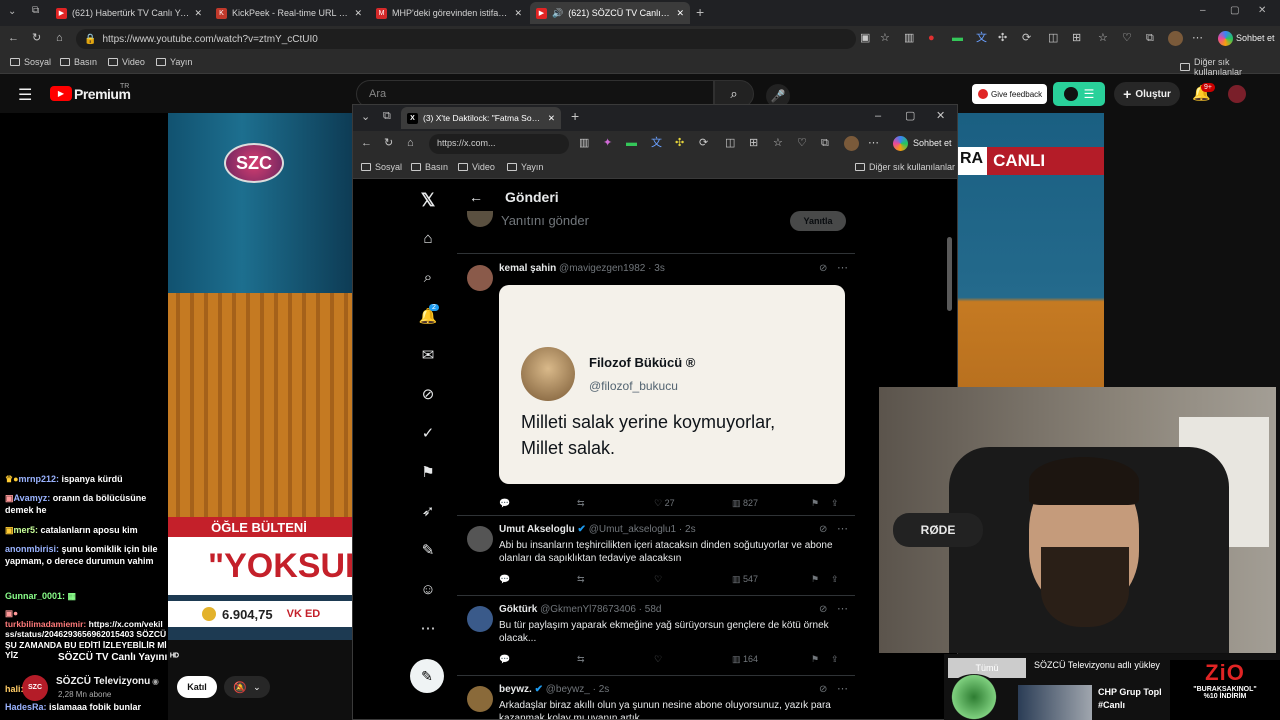 The width and height of the screenshot is (1280, 720). Describe the element at coordinates (885, 38) in the screenshot. I see `favorite-icon: ☆` at that location.